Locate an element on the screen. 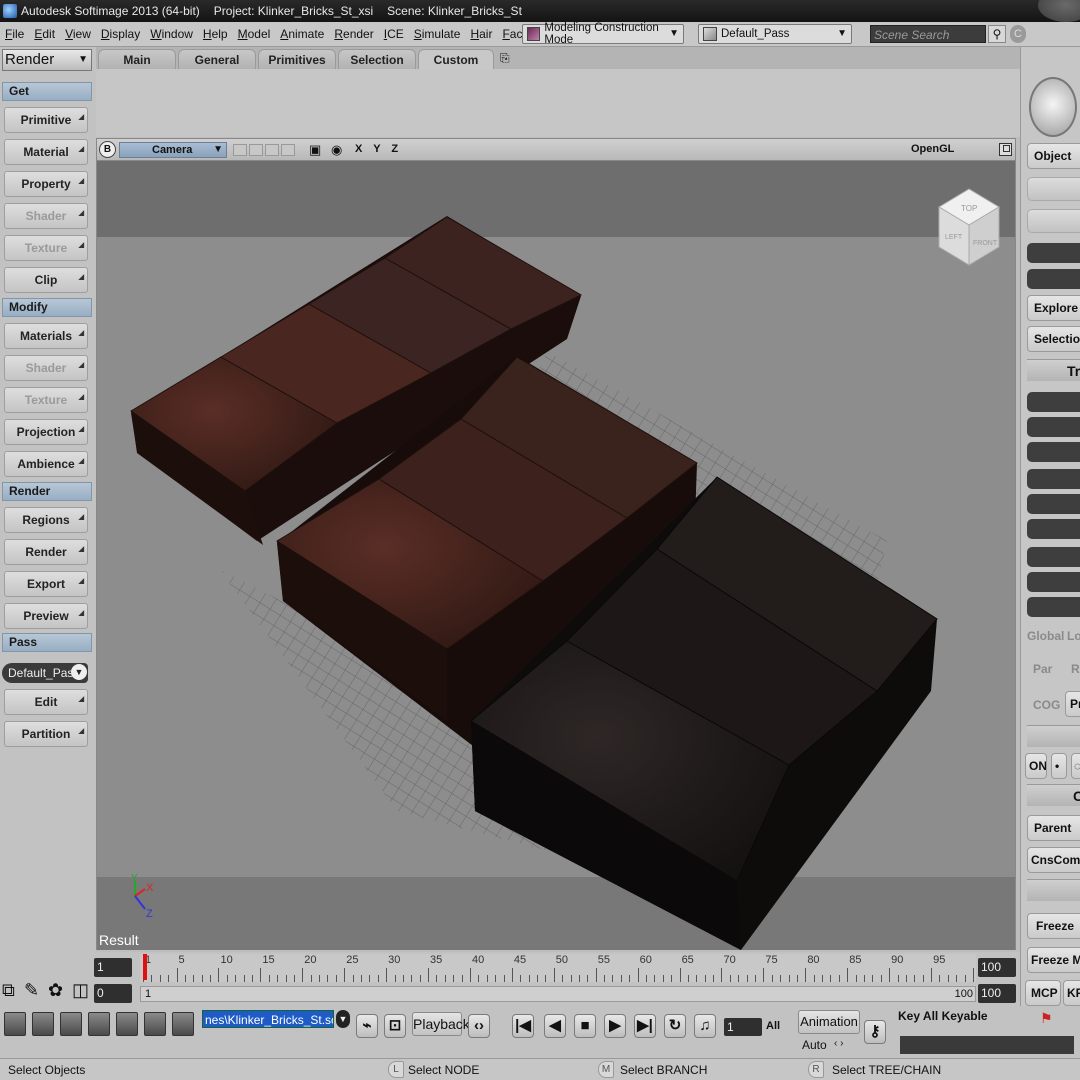  pass-partition-button: Partition ◢ is located at coordinates (46, 734).